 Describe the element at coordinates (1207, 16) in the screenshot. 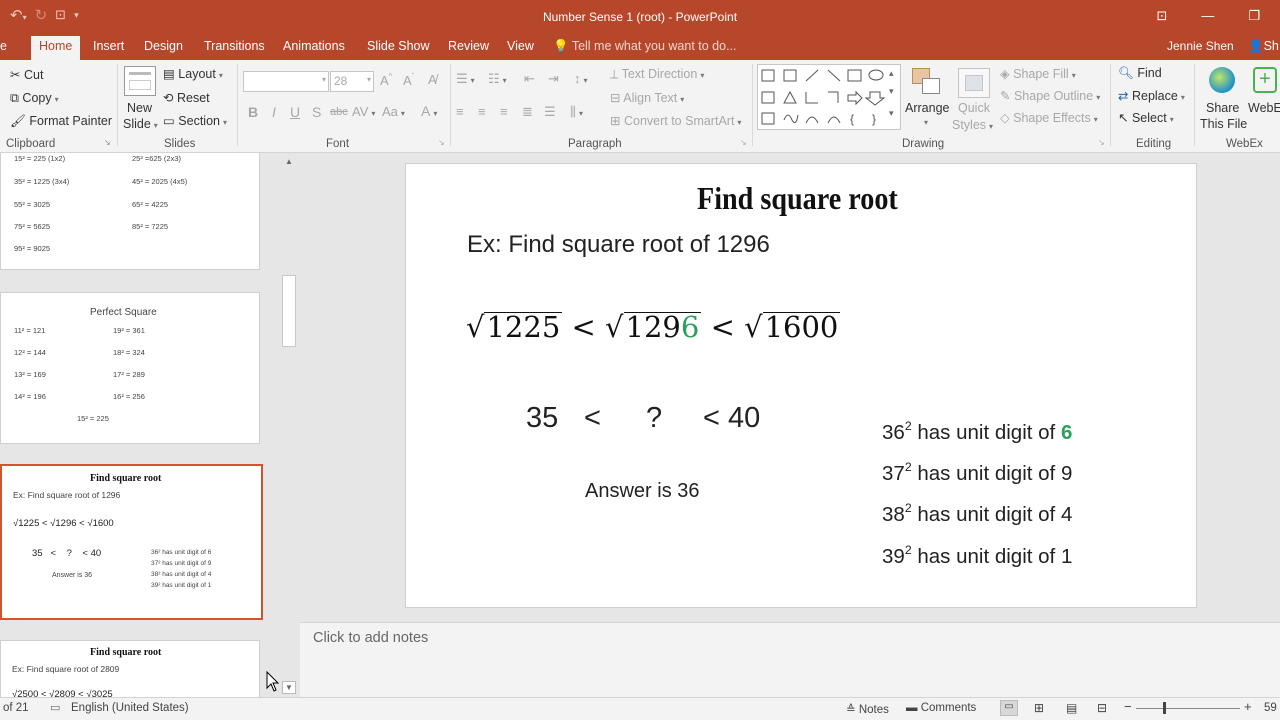

I see `minimize-icon: —` at that location.